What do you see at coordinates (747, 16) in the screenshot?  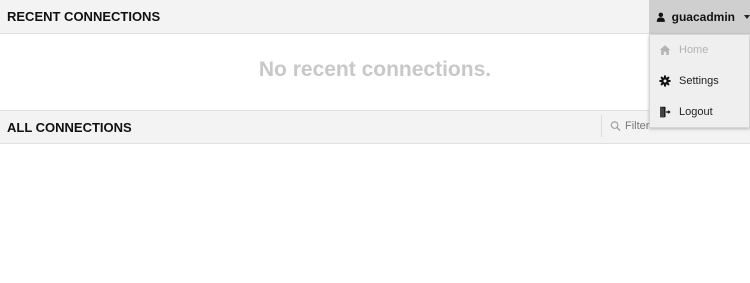 I see `chevron-down-icon` at bounding box center [747, 16].